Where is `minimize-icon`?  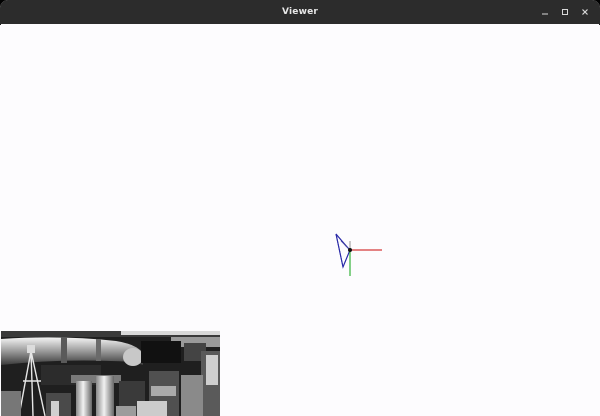 minimize-icon is located at coordinates (545, 14).